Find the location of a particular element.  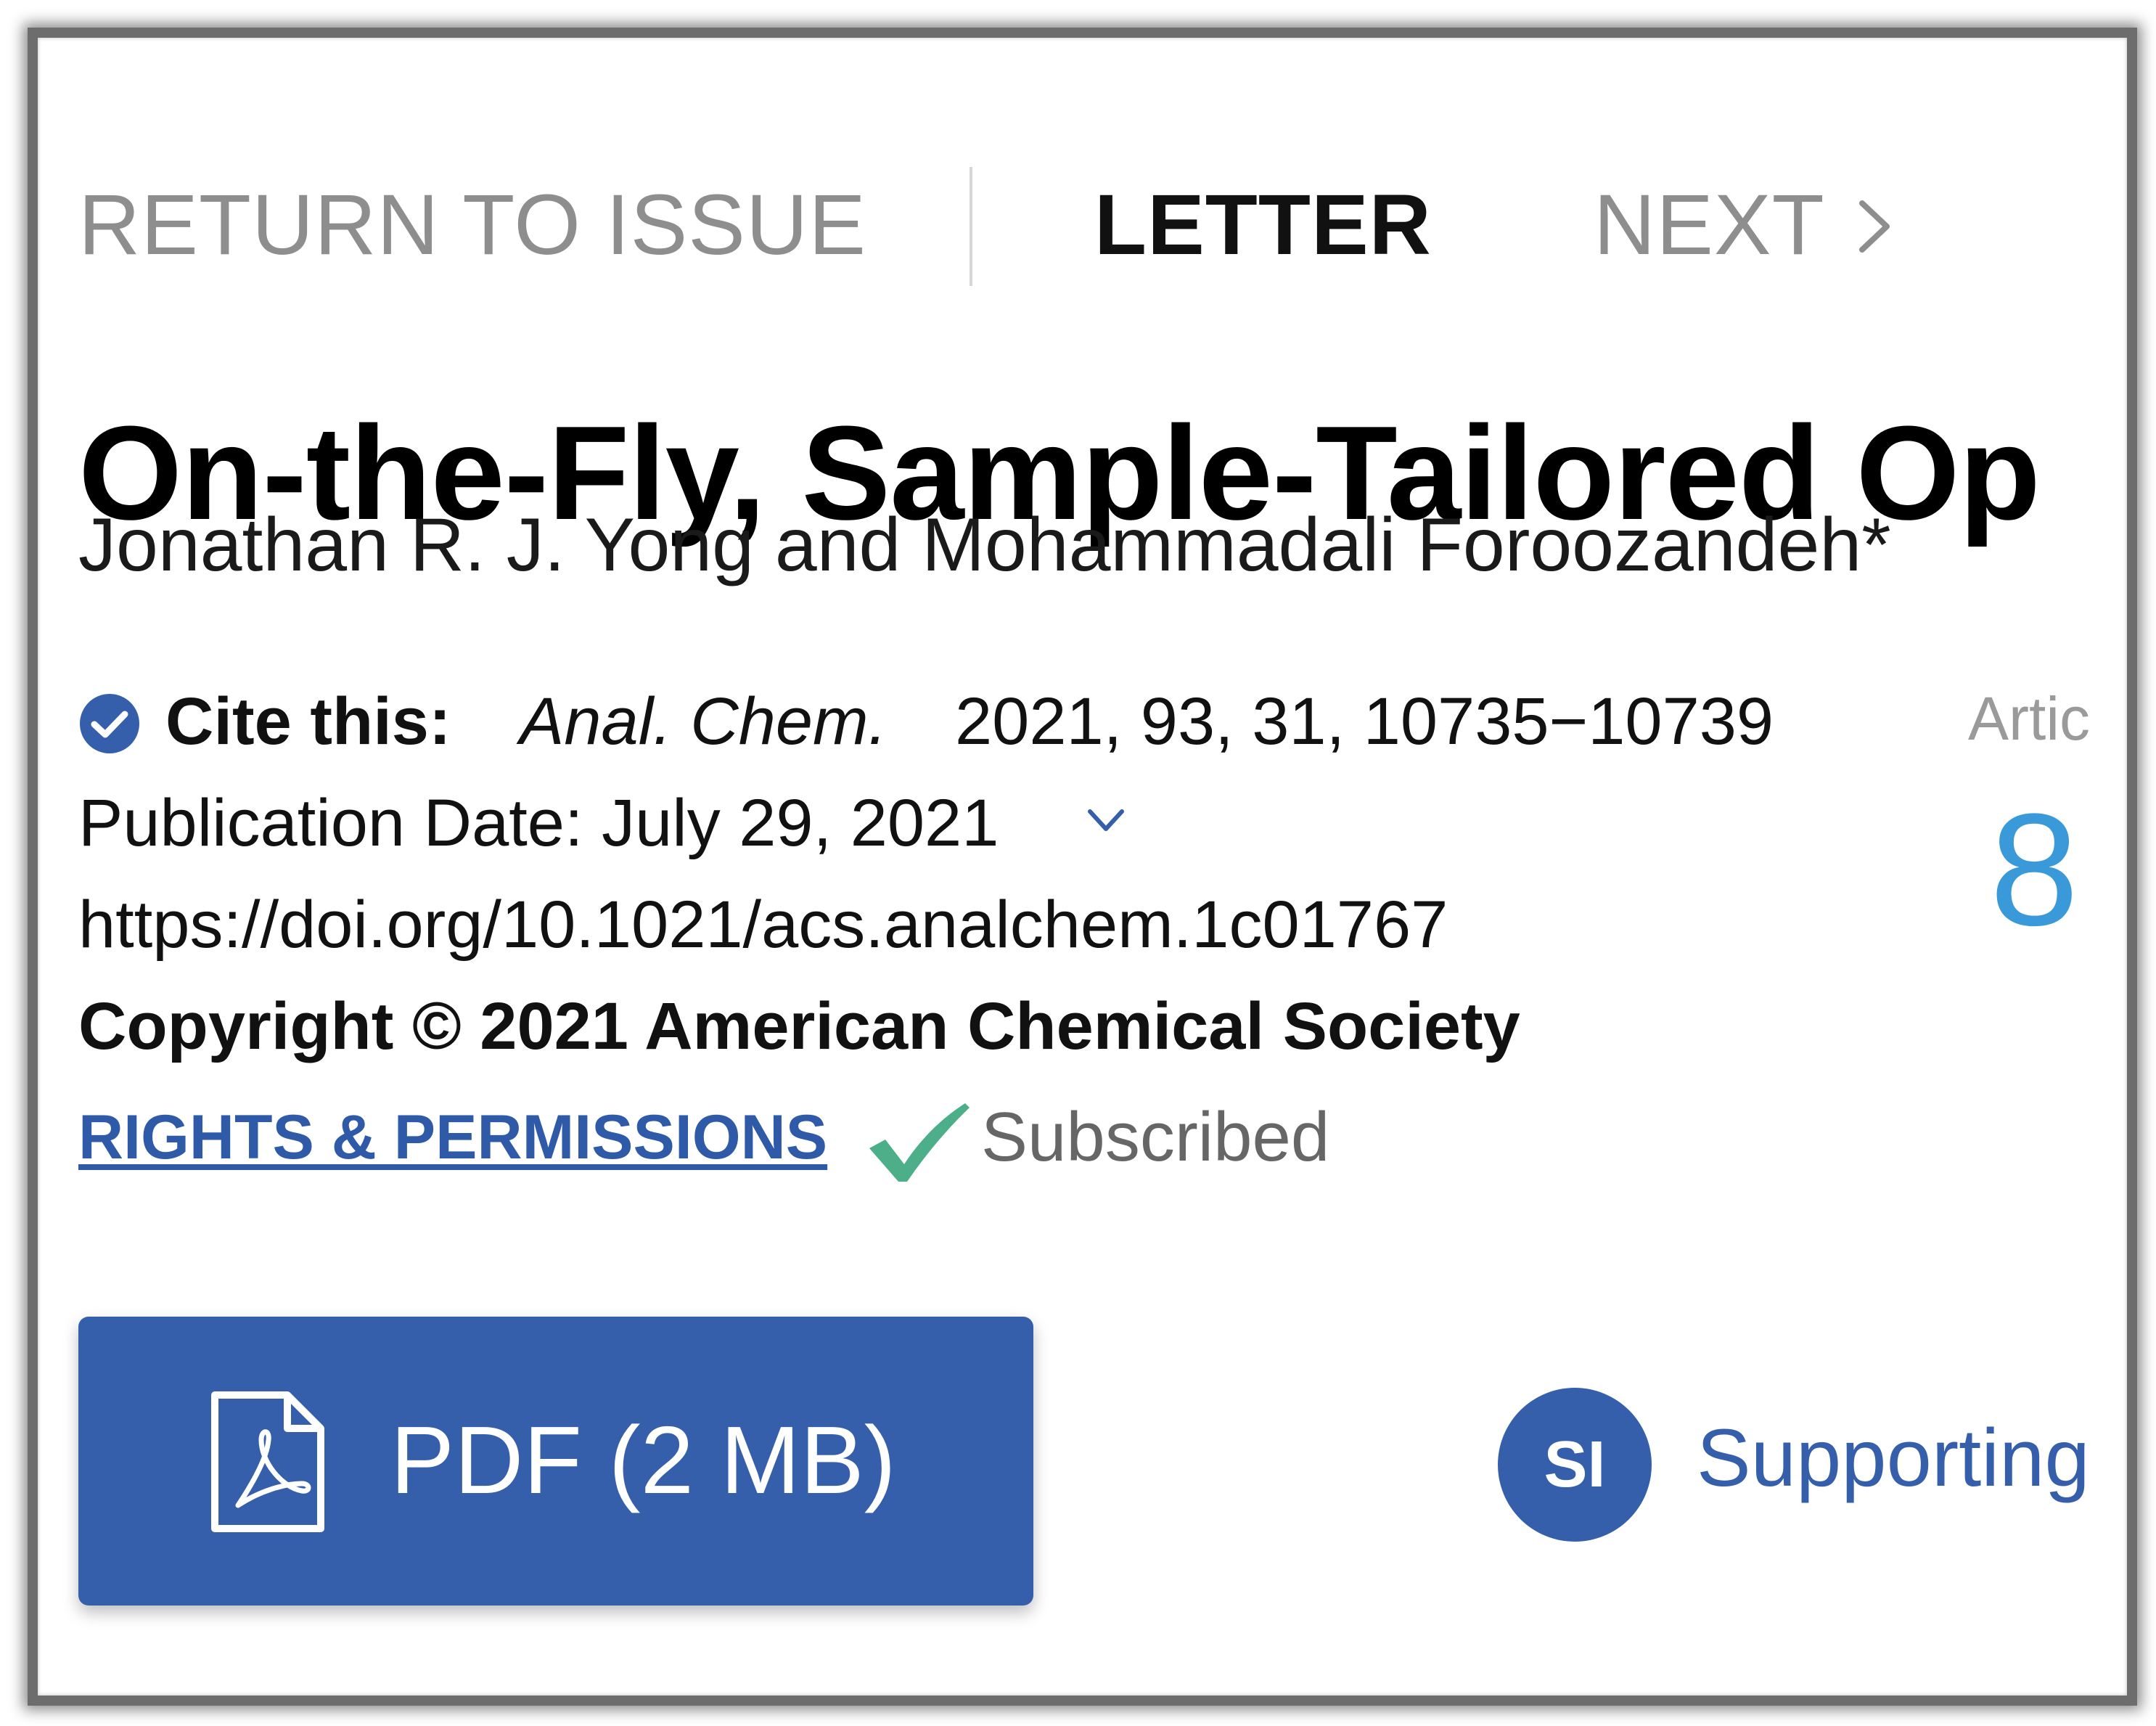

pdf-file-icon is located at coordinates (267, 1461).